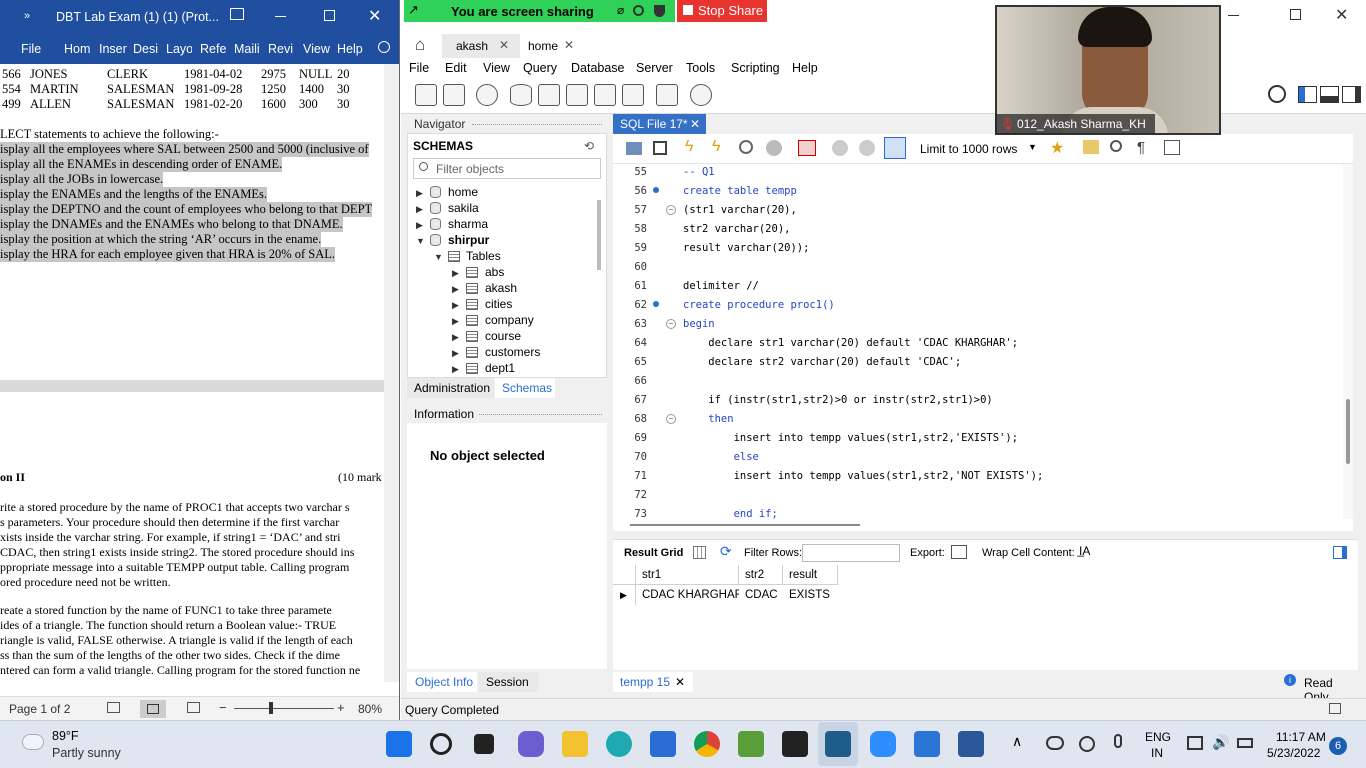  I want to click on tab-home: home ✕, so click(552, 46).